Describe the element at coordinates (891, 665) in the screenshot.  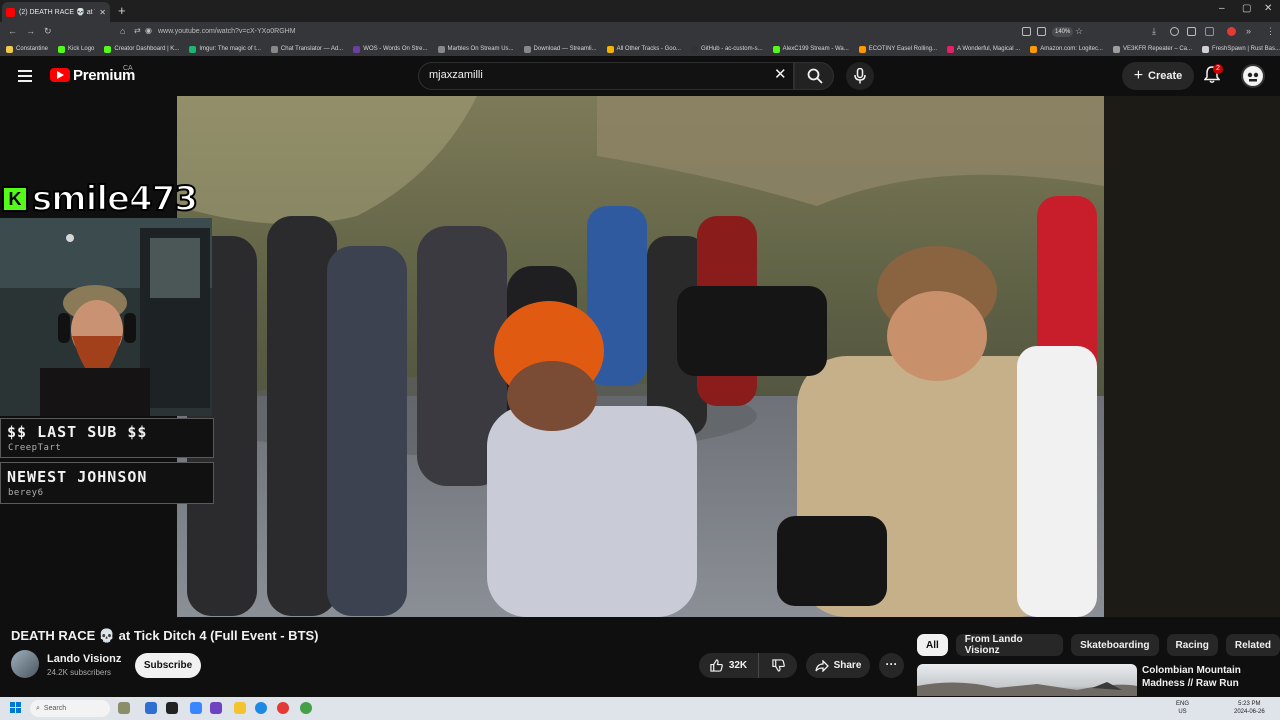
I see `more-actions-button: ···` at that location.